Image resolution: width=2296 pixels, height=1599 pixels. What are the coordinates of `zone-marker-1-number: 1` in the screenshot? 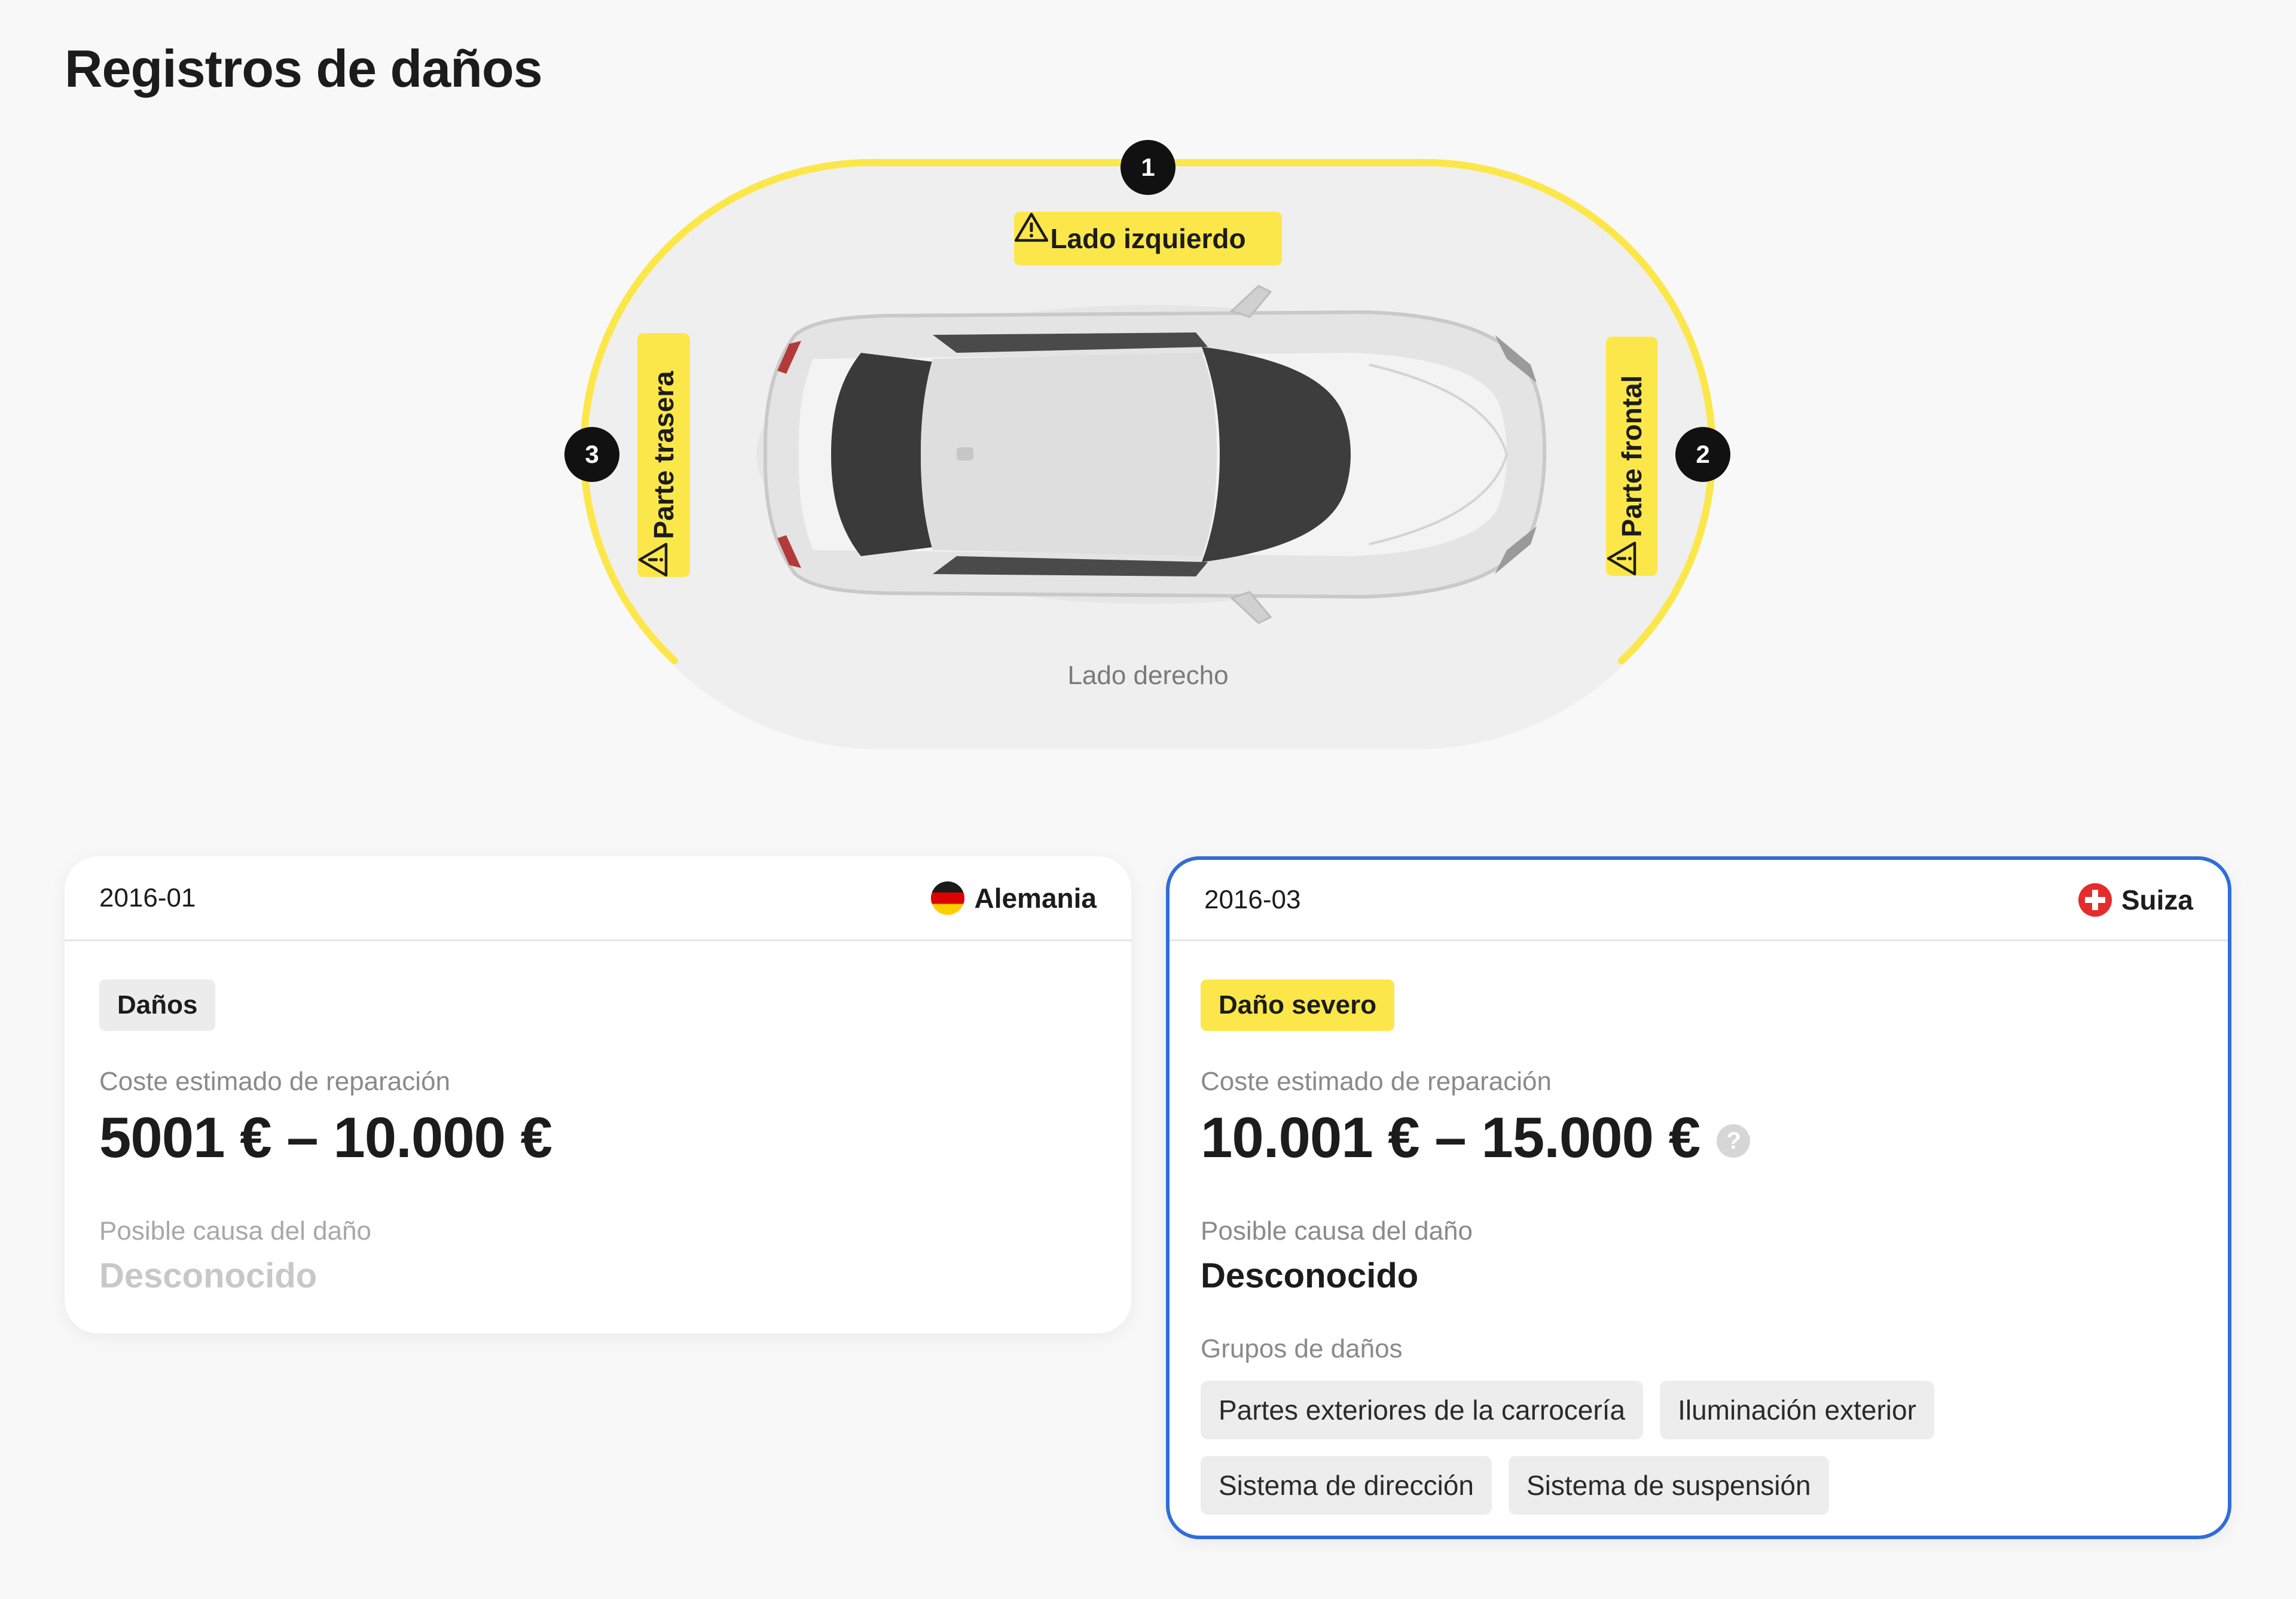 It's located at (1148, 167).